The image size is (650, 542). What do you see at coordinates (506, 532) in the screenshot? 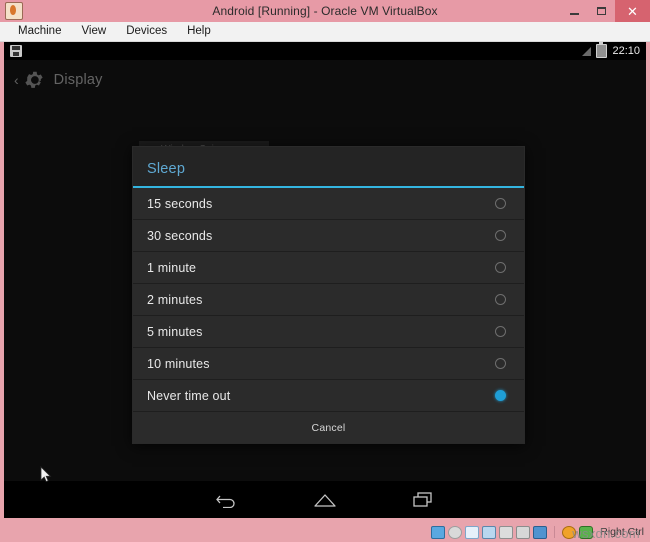
I see `usb-icon` at bounding box center [506, 532].